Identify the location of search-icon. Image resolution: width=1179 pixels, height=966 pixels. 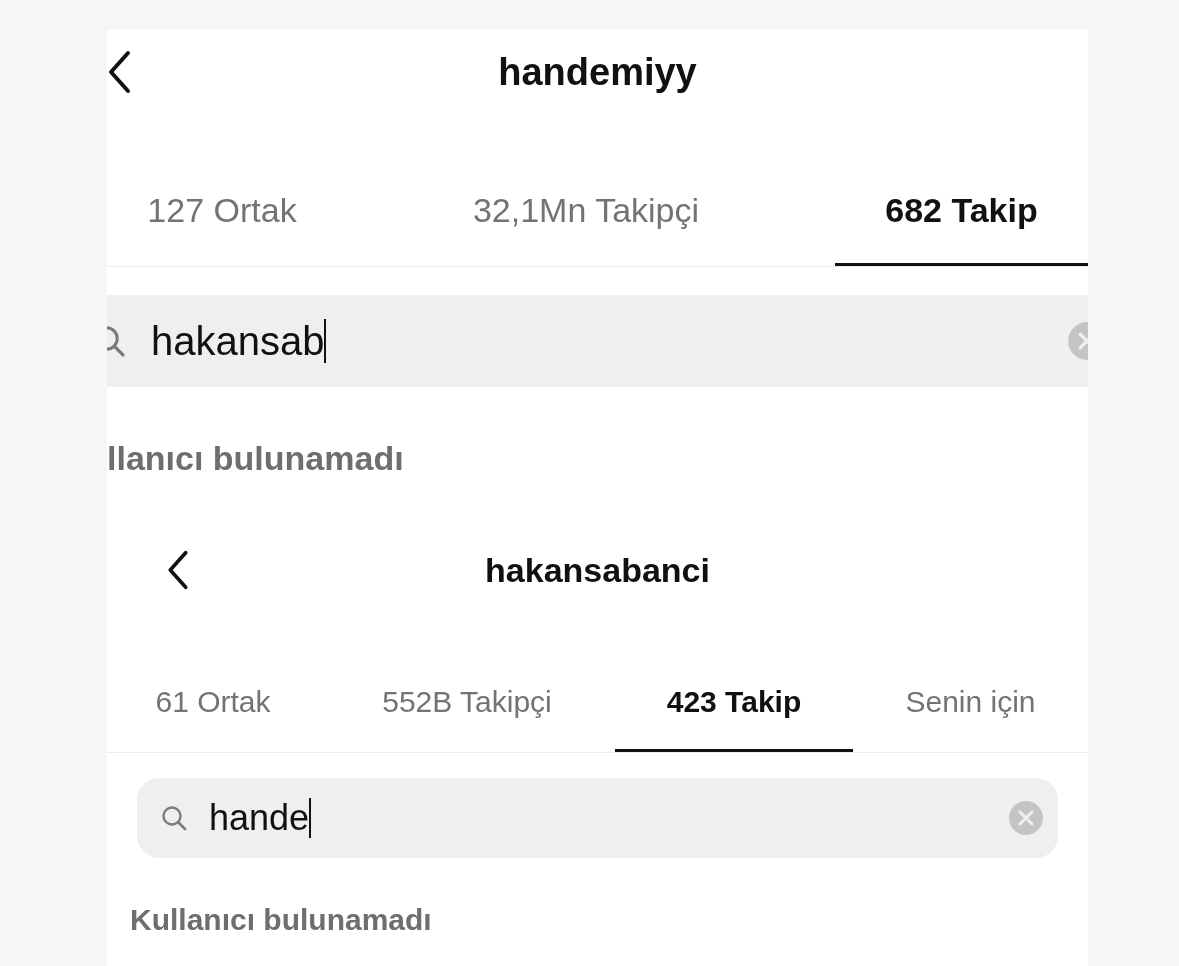
(174, 818).